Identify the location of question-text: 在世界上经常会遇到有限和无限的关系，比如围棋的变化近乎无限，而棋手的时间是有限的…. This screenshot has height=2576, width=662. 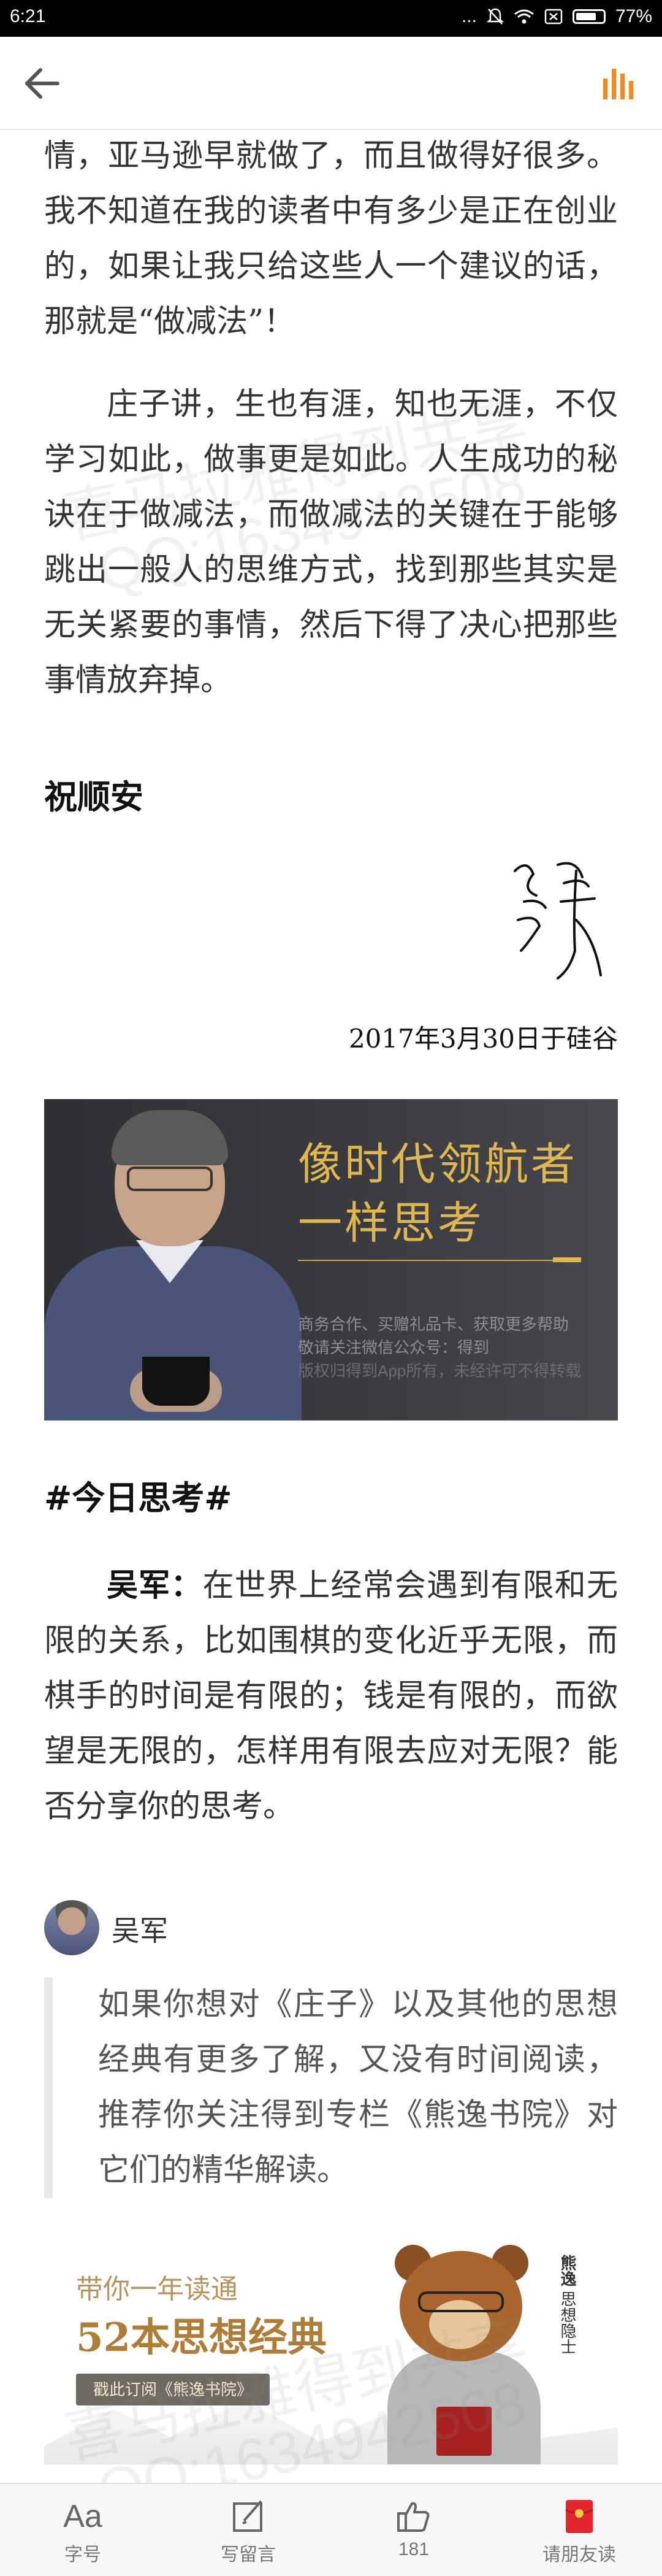
(331, 1696).